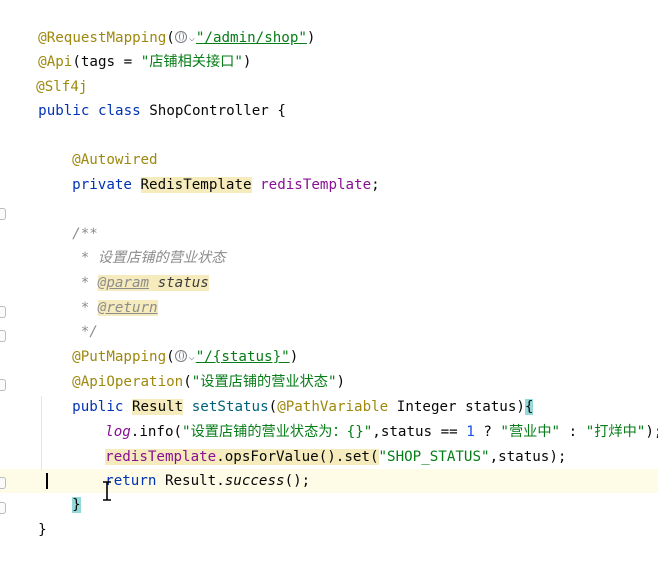  Describe the element at coordinates (119, 111) in the screenshot. I see `keyword: class` at that location.